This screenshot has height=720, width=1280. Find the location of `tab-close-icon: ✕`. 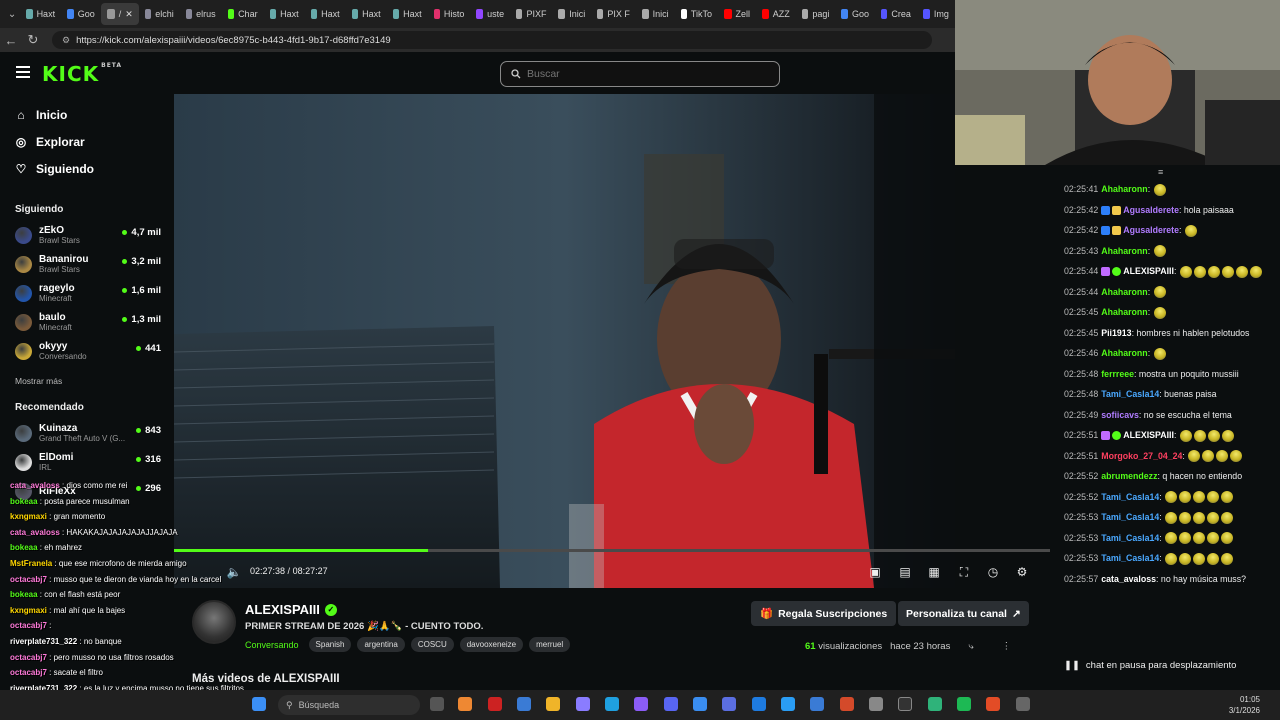

tab-close-icon: ✕ is located at coordinates (129, 14).